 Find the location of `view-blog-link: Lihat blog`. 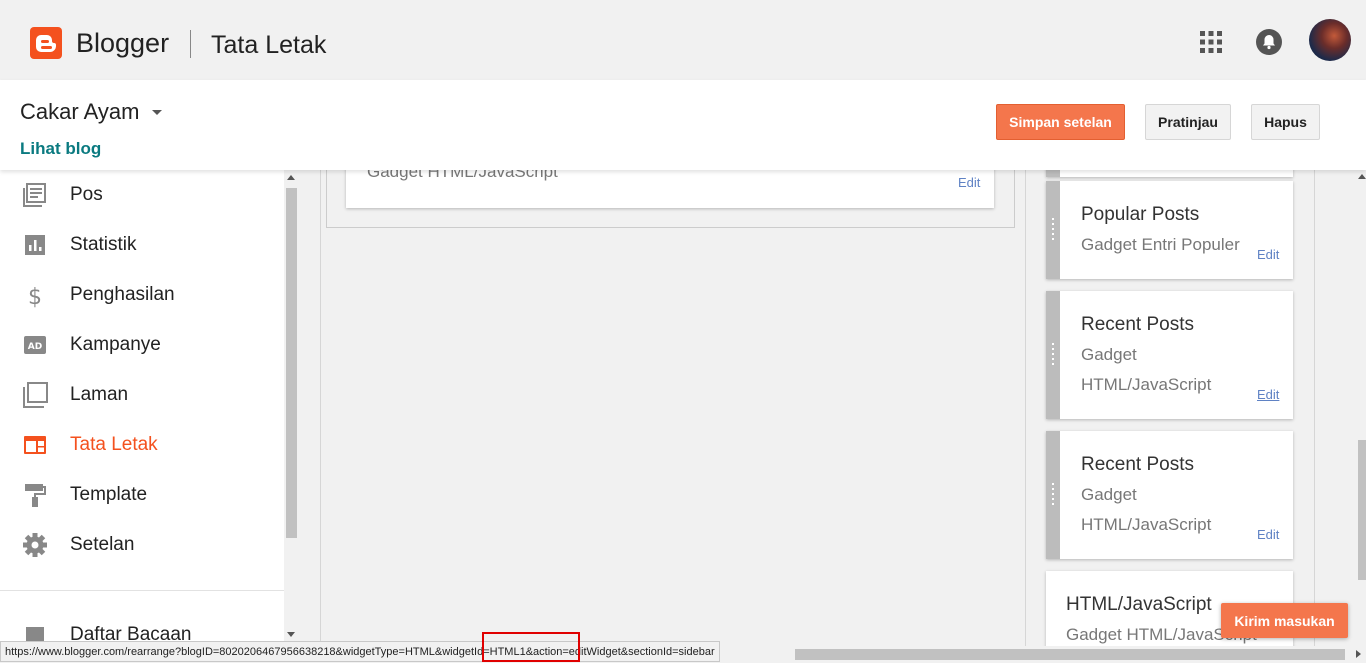

view-blog-link: Lihat blog is located at coordinates (60, 149).